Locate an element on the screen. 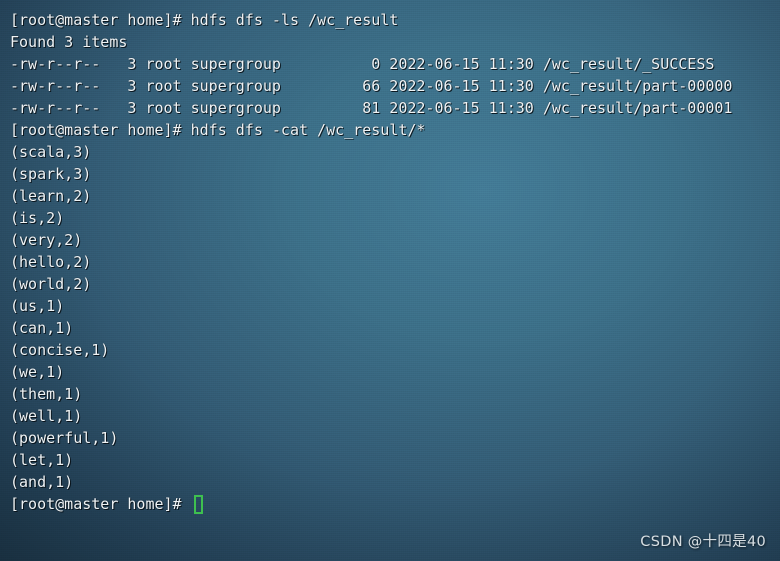 The height and width of the screenshot is (561, 780). terminal-line-wordcount: (powerful,1) is located at coordinates (64, 438).